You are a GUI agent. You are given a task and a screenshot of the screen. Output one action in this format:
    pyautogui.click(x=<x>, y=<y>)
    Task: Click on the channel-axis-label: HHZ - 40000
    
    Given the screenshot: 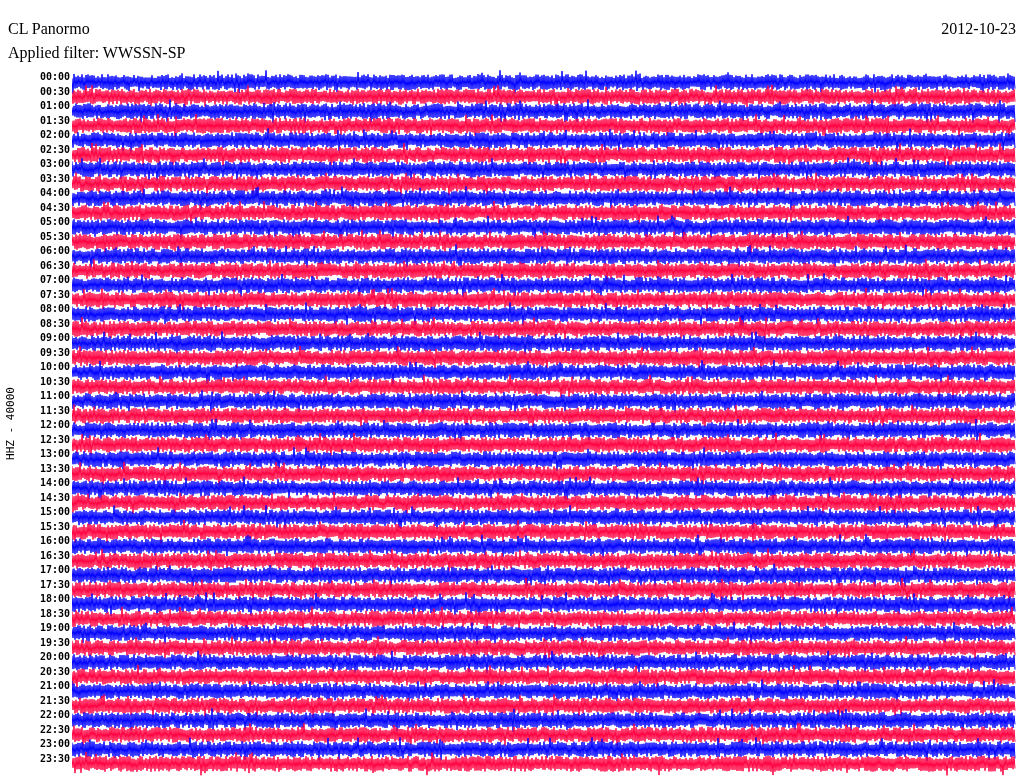 What is the action you would take?
    pyautogui.click(x=10, y=423)
    